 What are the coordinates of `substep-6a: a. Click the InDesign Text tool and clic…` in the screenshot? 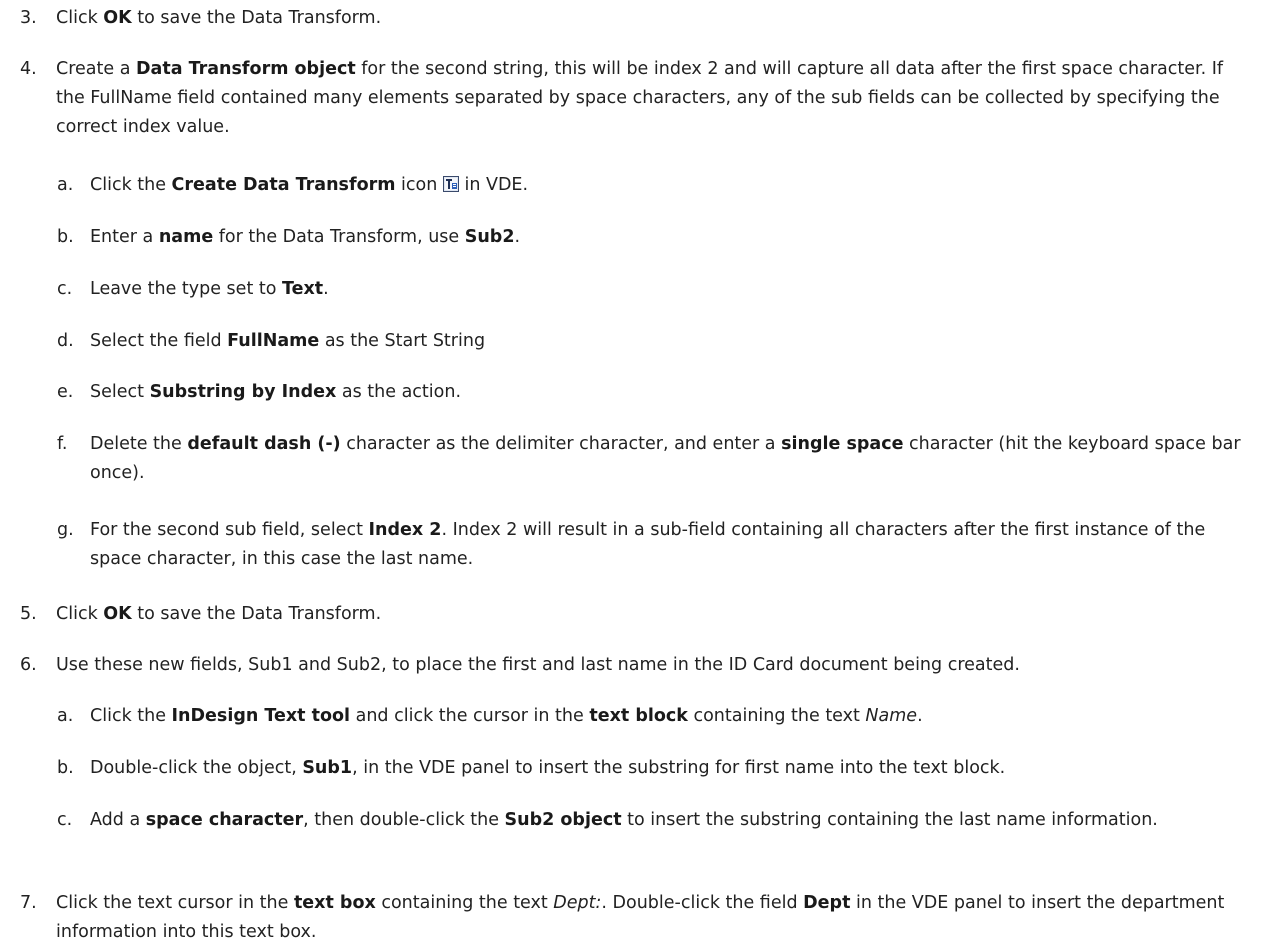 It's located at (651, 716).